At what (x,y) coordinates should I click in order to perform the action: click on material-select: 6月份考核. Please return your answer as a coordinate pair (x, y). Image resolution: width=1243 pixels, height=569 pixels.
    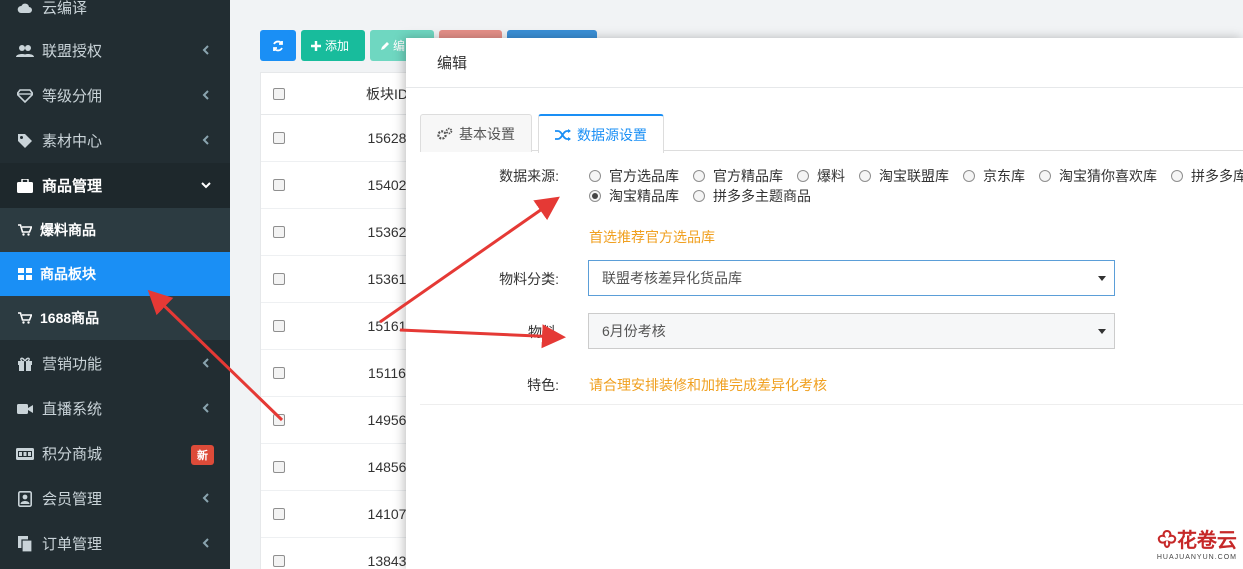
    Looking at the image, I should click on (851, 331).